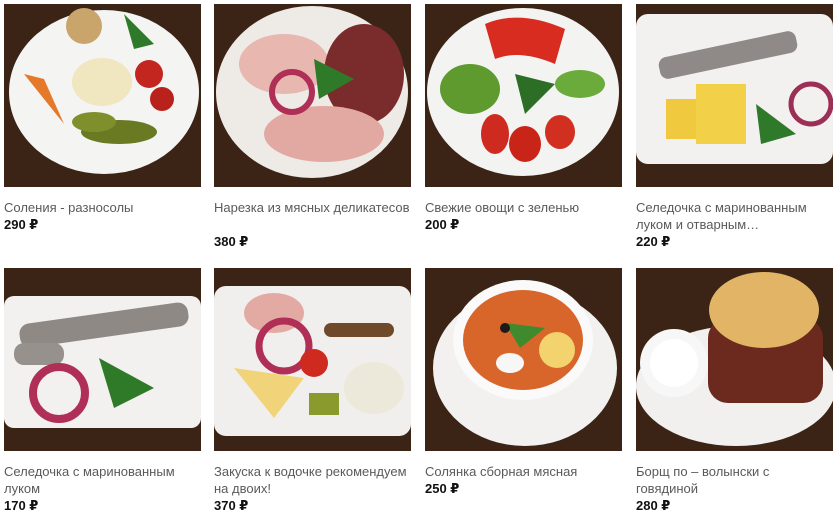 Image resolution: width=837 pixels, height=526 pixels. Describe the element at coordinates (523, 359) in the screenshot. I see `dish-photo-solyanka` at that location.